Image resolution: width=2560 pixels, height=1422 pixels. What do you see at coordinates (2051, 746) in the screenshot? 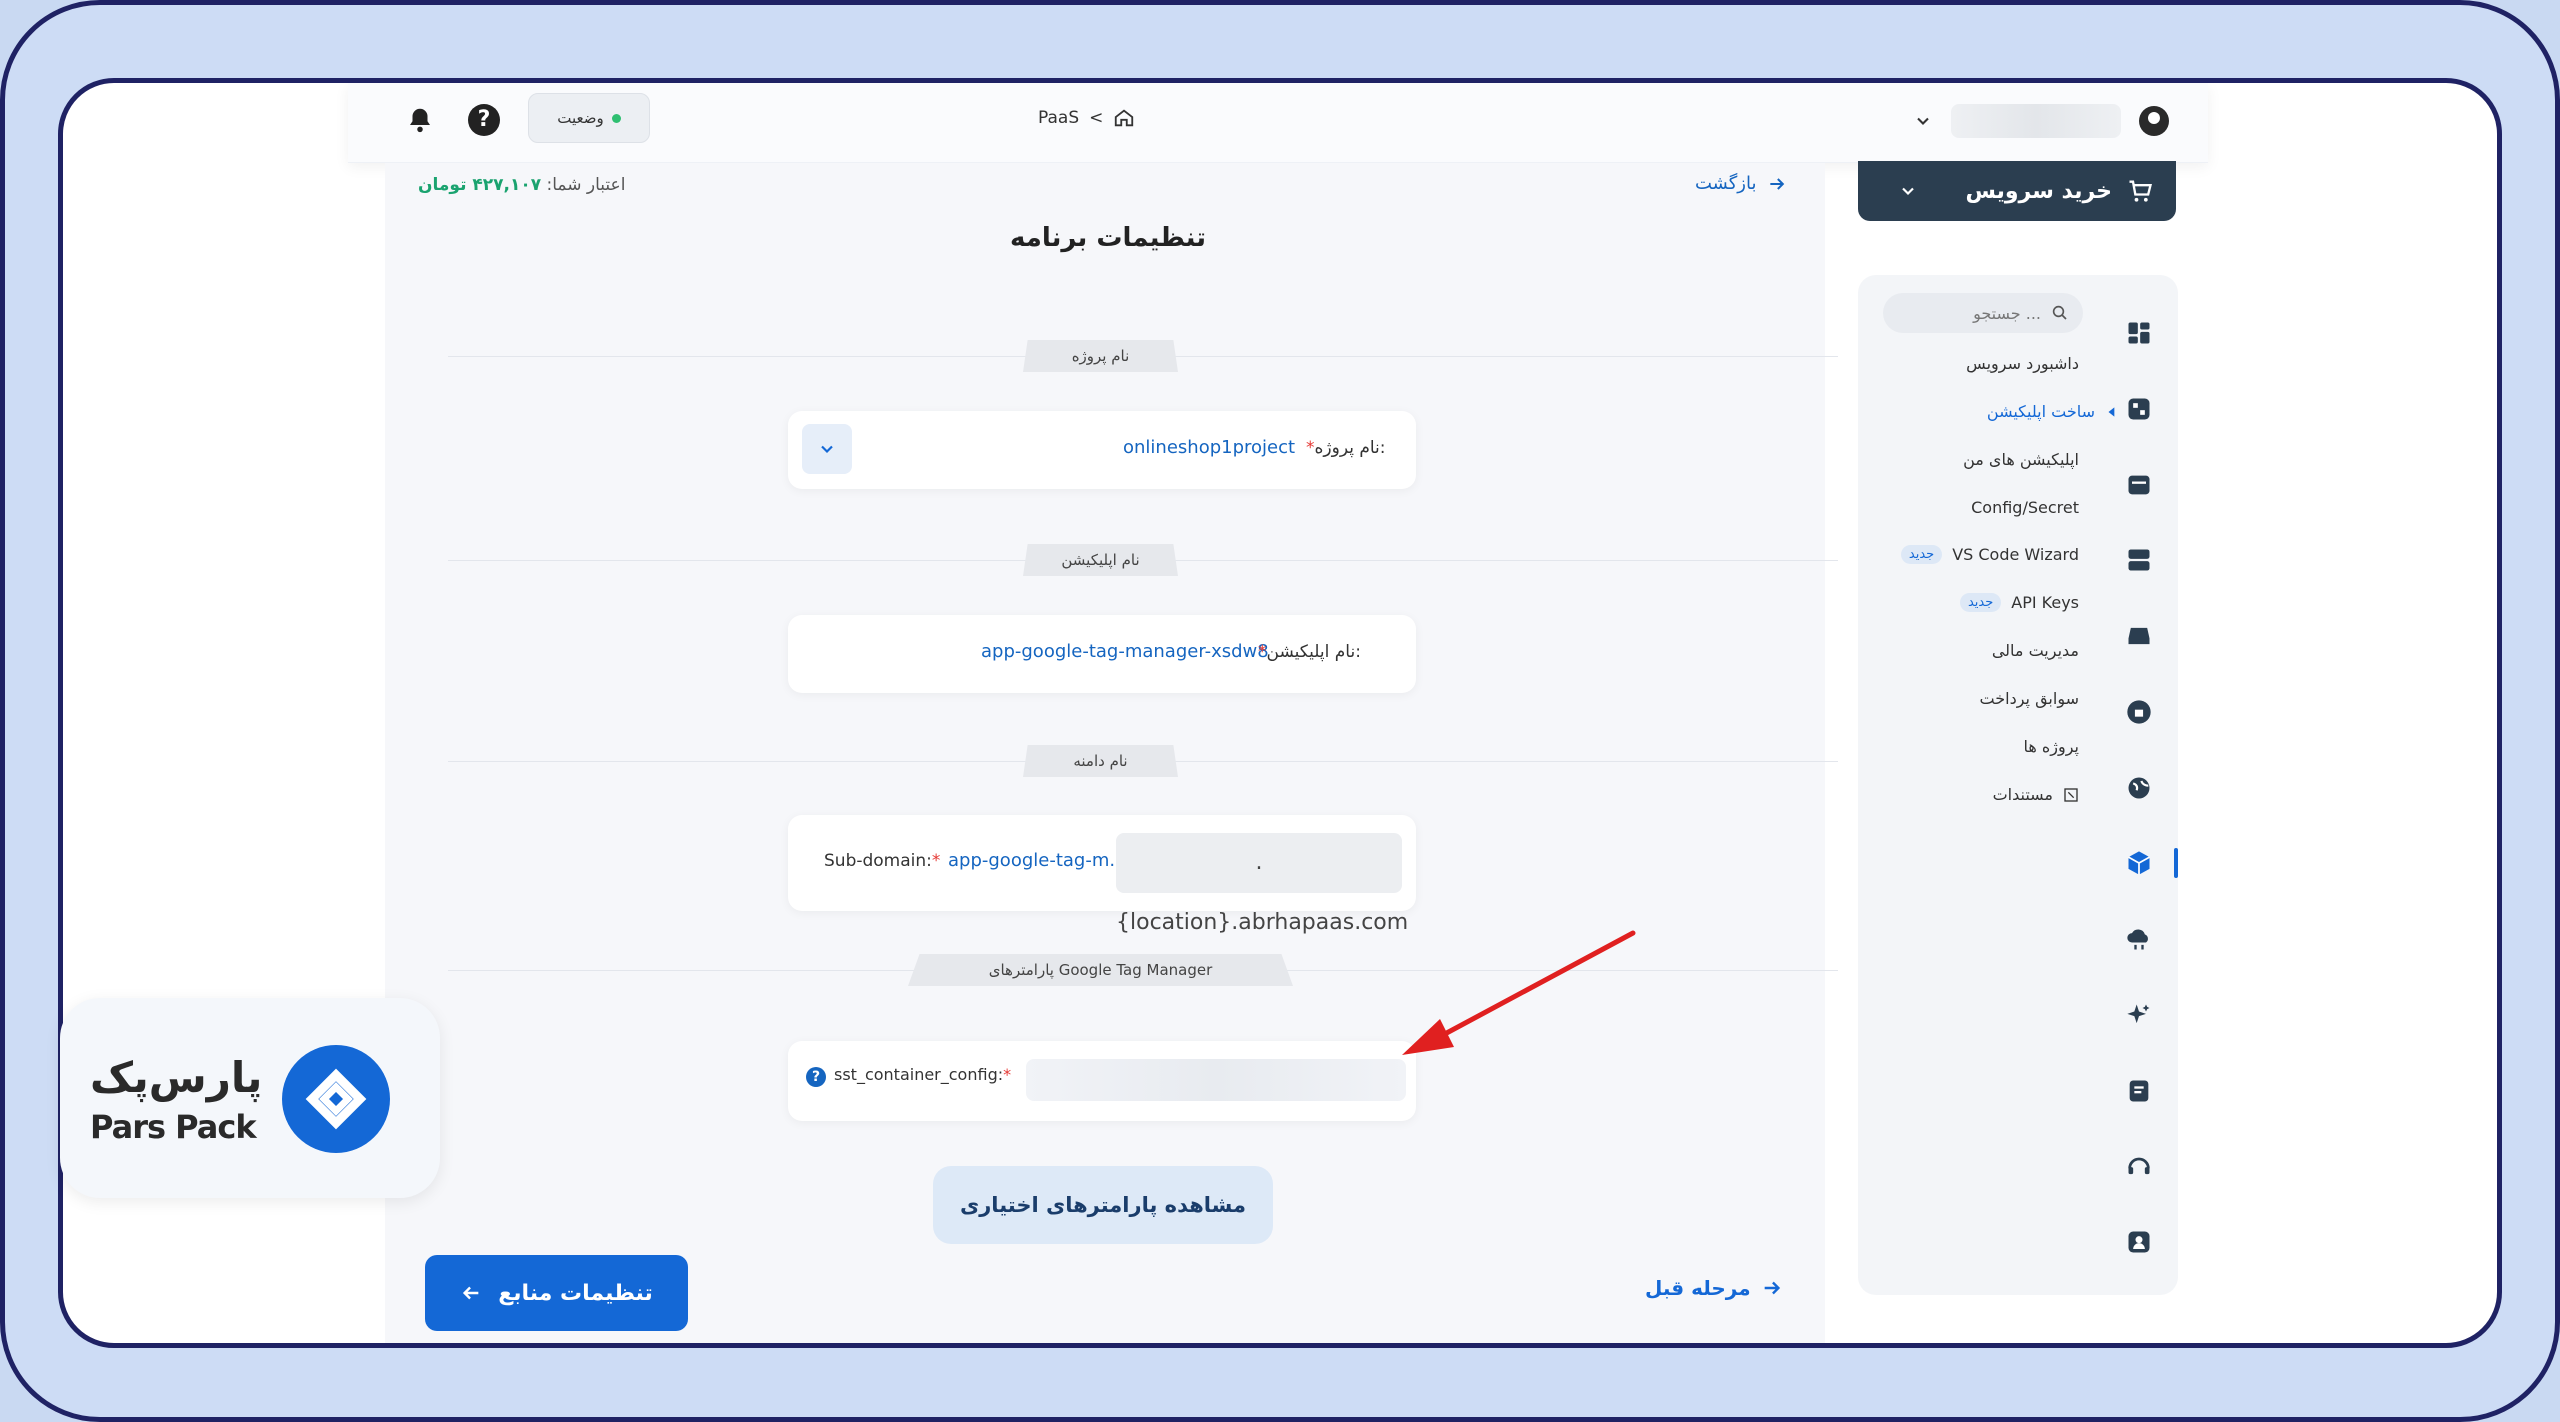
I see `sidebar-item-projects: پروژه ها` at bounding box center [2051, 746].